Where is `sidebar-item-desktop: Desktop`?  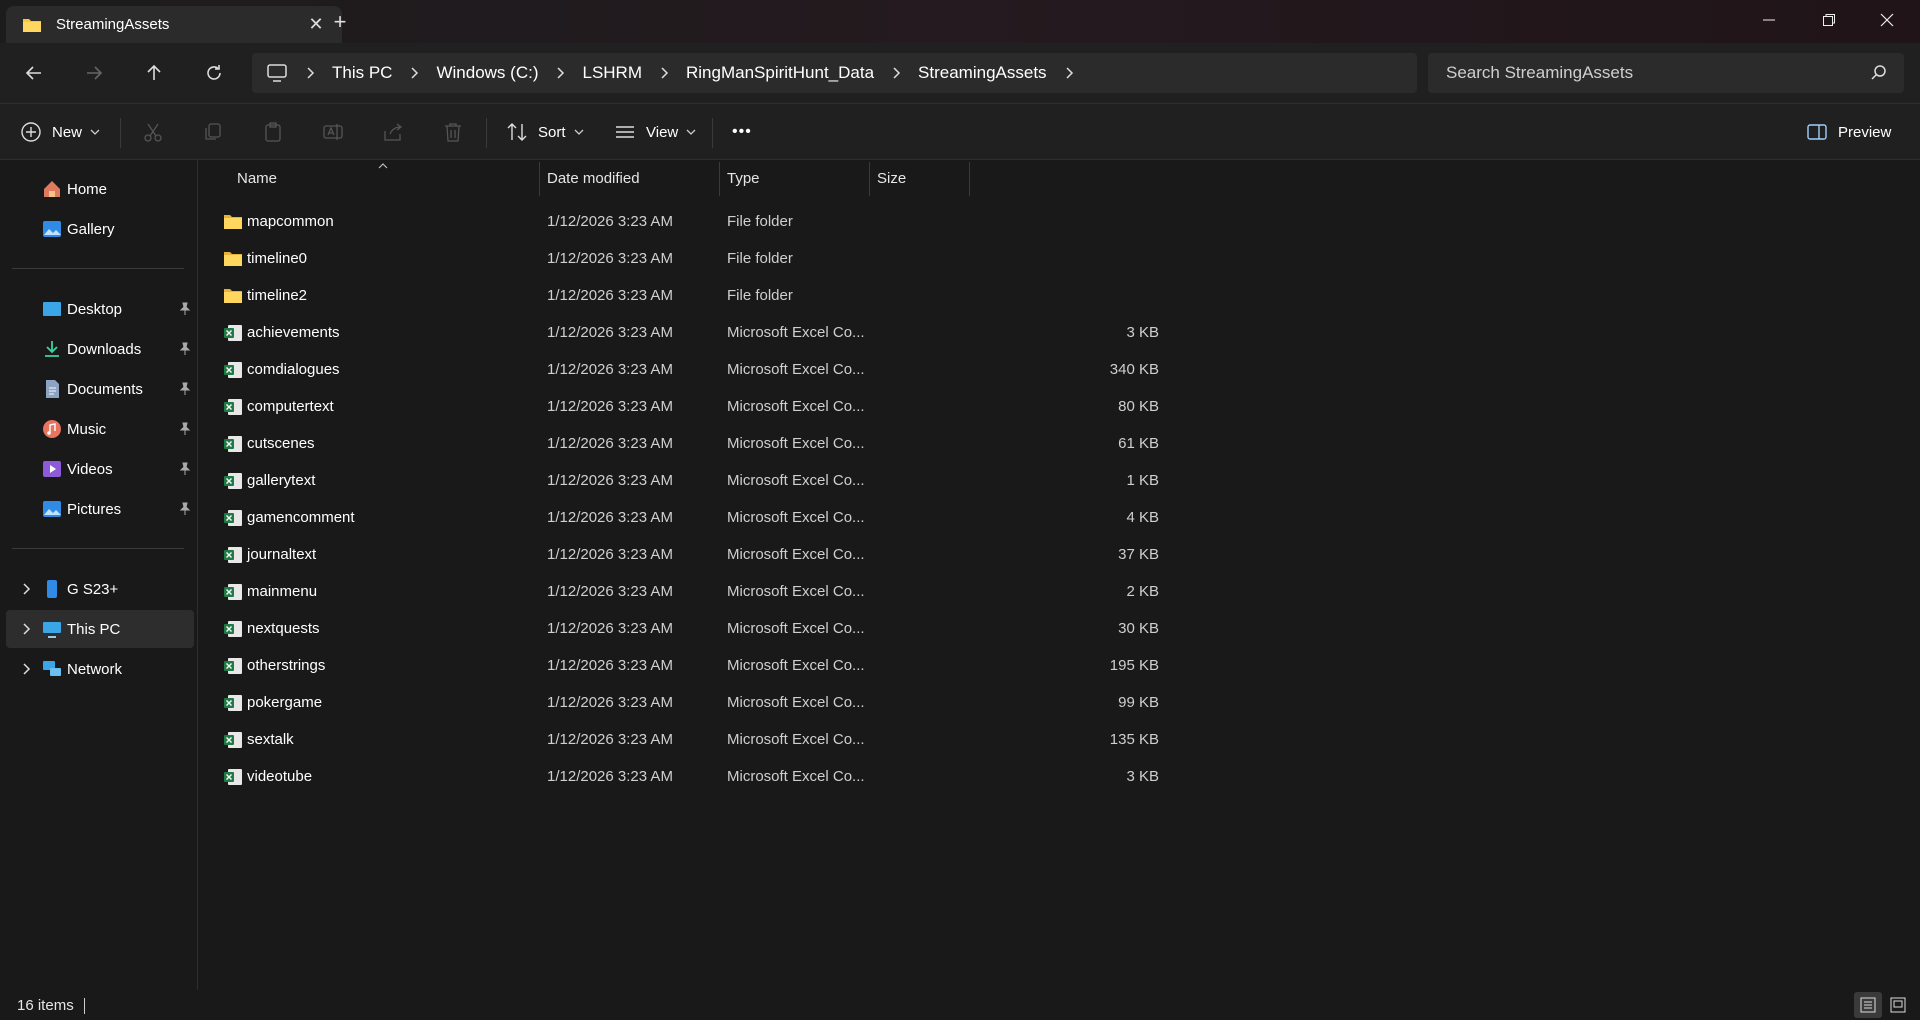 sidebar-item-desktop: Desktop is located at coordinates (100, 309).